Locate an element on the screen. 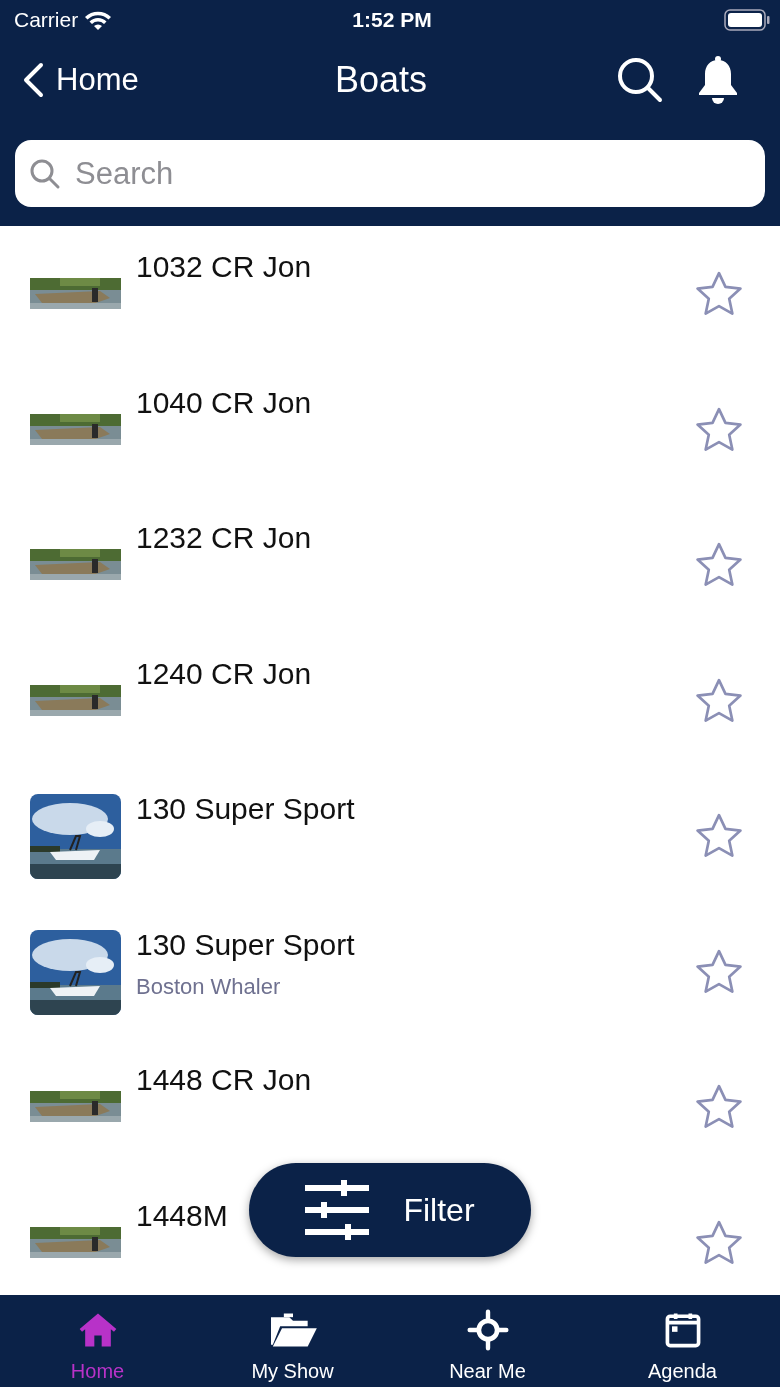  tab: My Show is located at coordinates (292, 1341).